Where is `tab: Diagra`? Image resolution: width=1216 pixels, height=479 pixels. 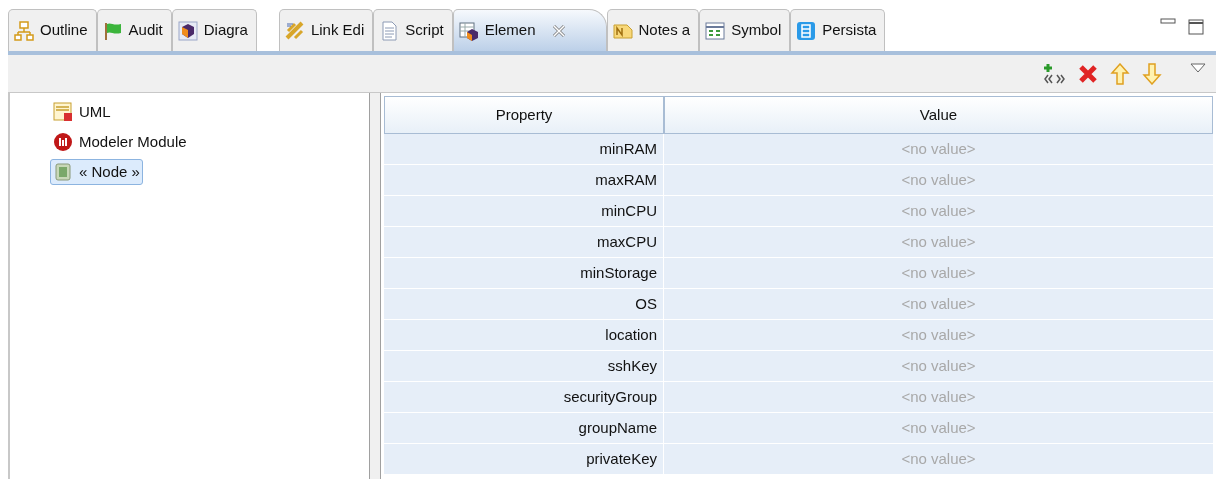
tab: Diagra is located at coordinates (214, 30).